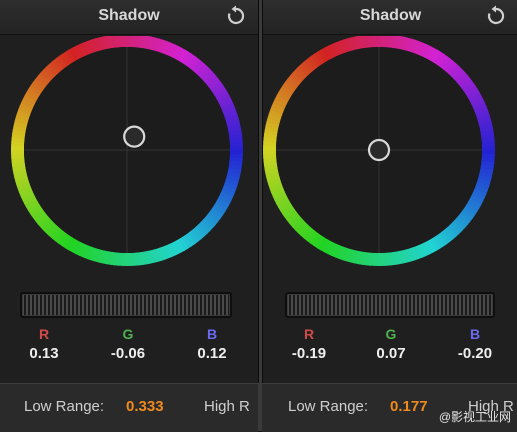  Describe the element at coordinates (128, 353) in the screenshot. I see `g-value: -0.06` at that location.